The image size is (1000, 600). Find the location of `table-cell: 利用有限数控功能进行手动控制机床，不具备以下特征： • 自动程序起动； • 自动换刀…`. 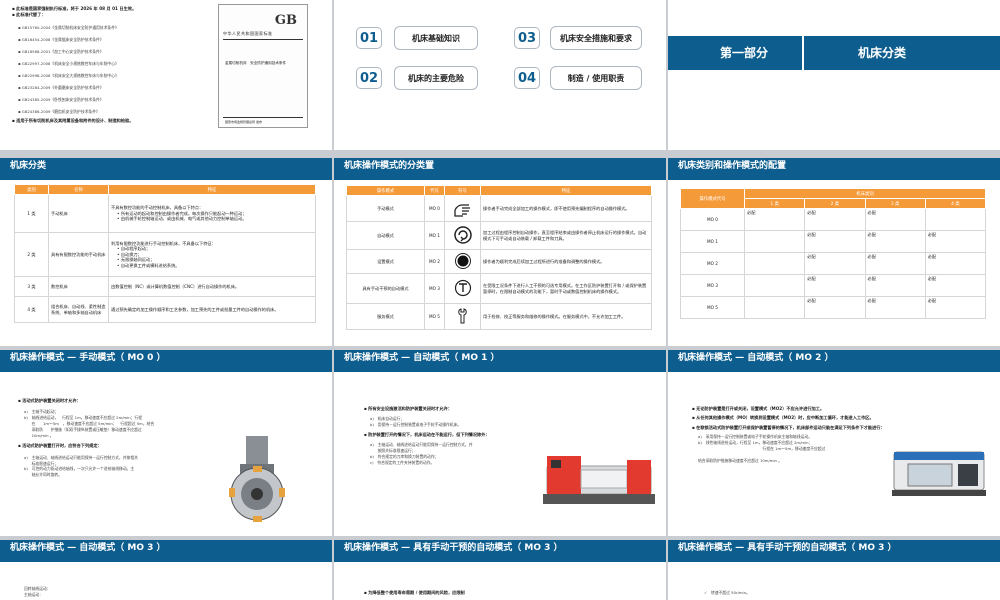

table-cell: 利用有限数控功能进行手动控制机床，不具备以下特征： • 自动程序起动； • 自动换刀… is located at coordinates (212, 254).